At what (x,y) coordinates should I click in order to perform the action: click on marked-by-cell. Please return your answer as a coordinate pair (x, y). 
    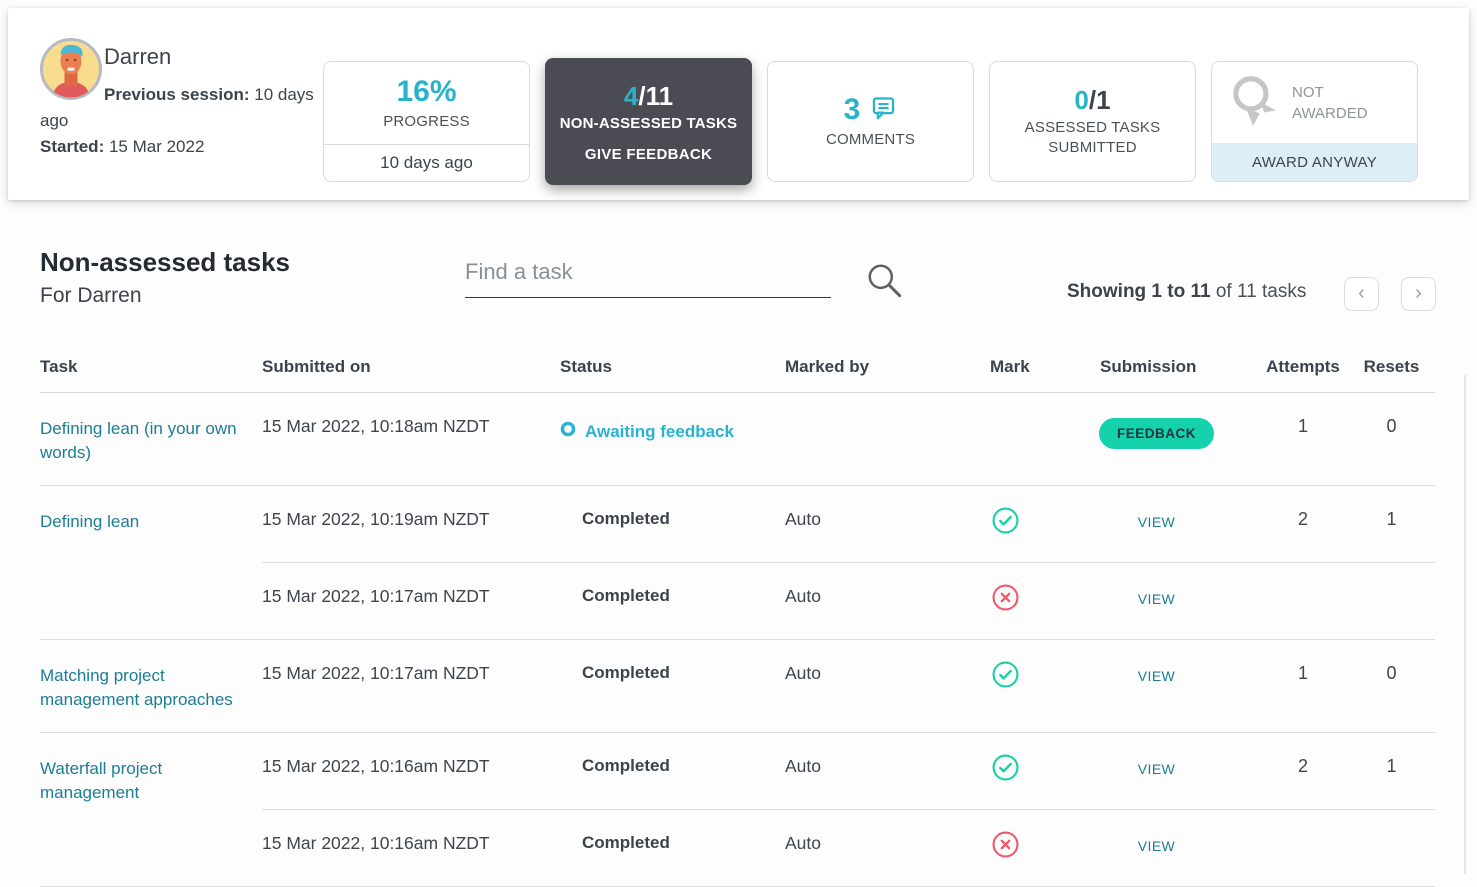
    Looking at the image, I should click on (887, 431).